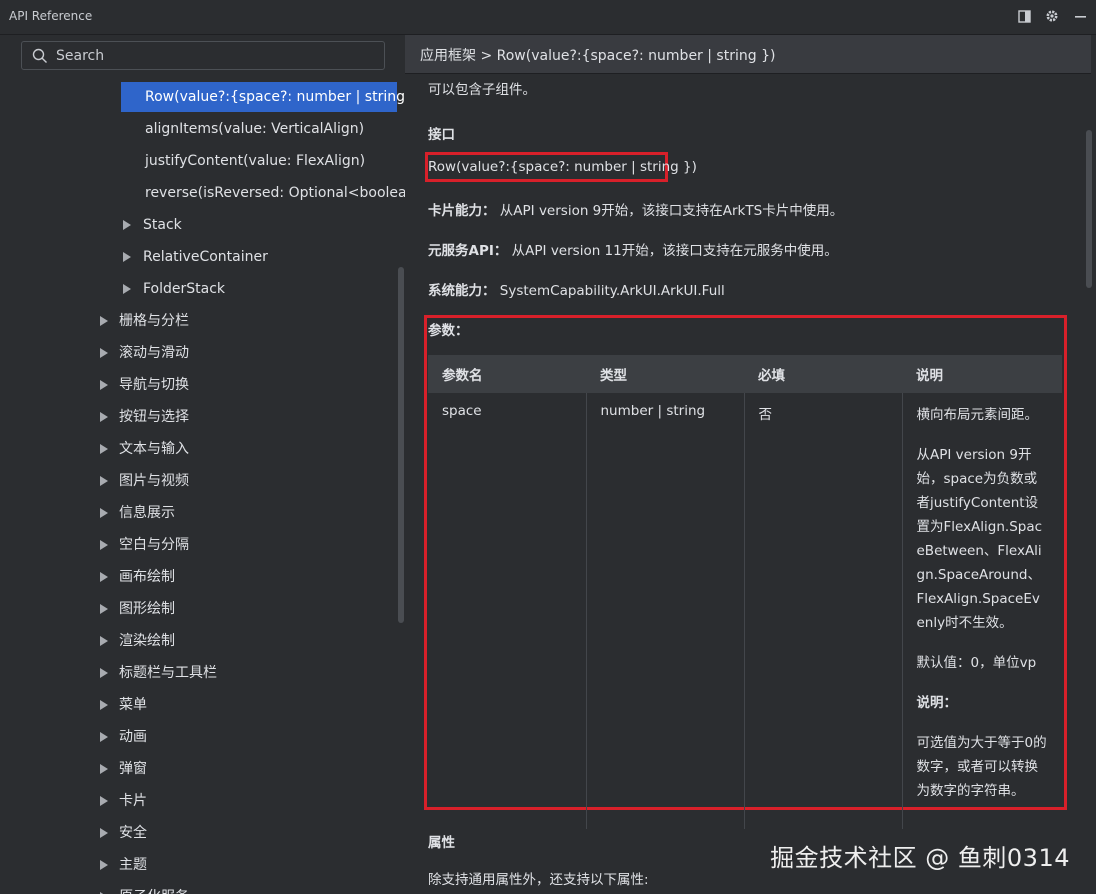 The height and width of the screenshot is (894, 1096). Describe the element at coordinates (937, 703) in the screenshot. I see `desc-note-label: 说明：` at that location.